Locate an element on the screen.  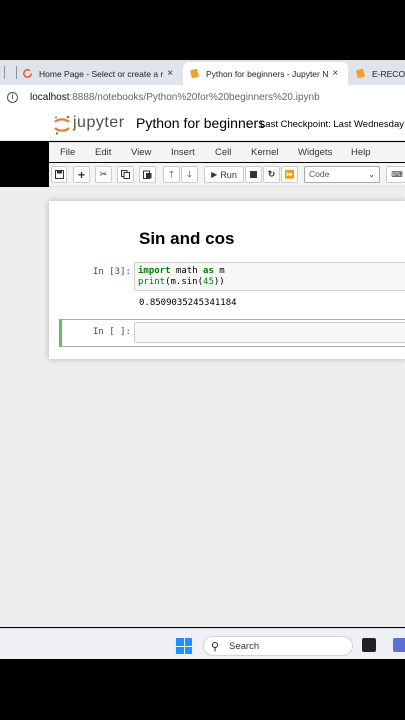
menu-widgets: Widgets is located at coordinates (315, 152).